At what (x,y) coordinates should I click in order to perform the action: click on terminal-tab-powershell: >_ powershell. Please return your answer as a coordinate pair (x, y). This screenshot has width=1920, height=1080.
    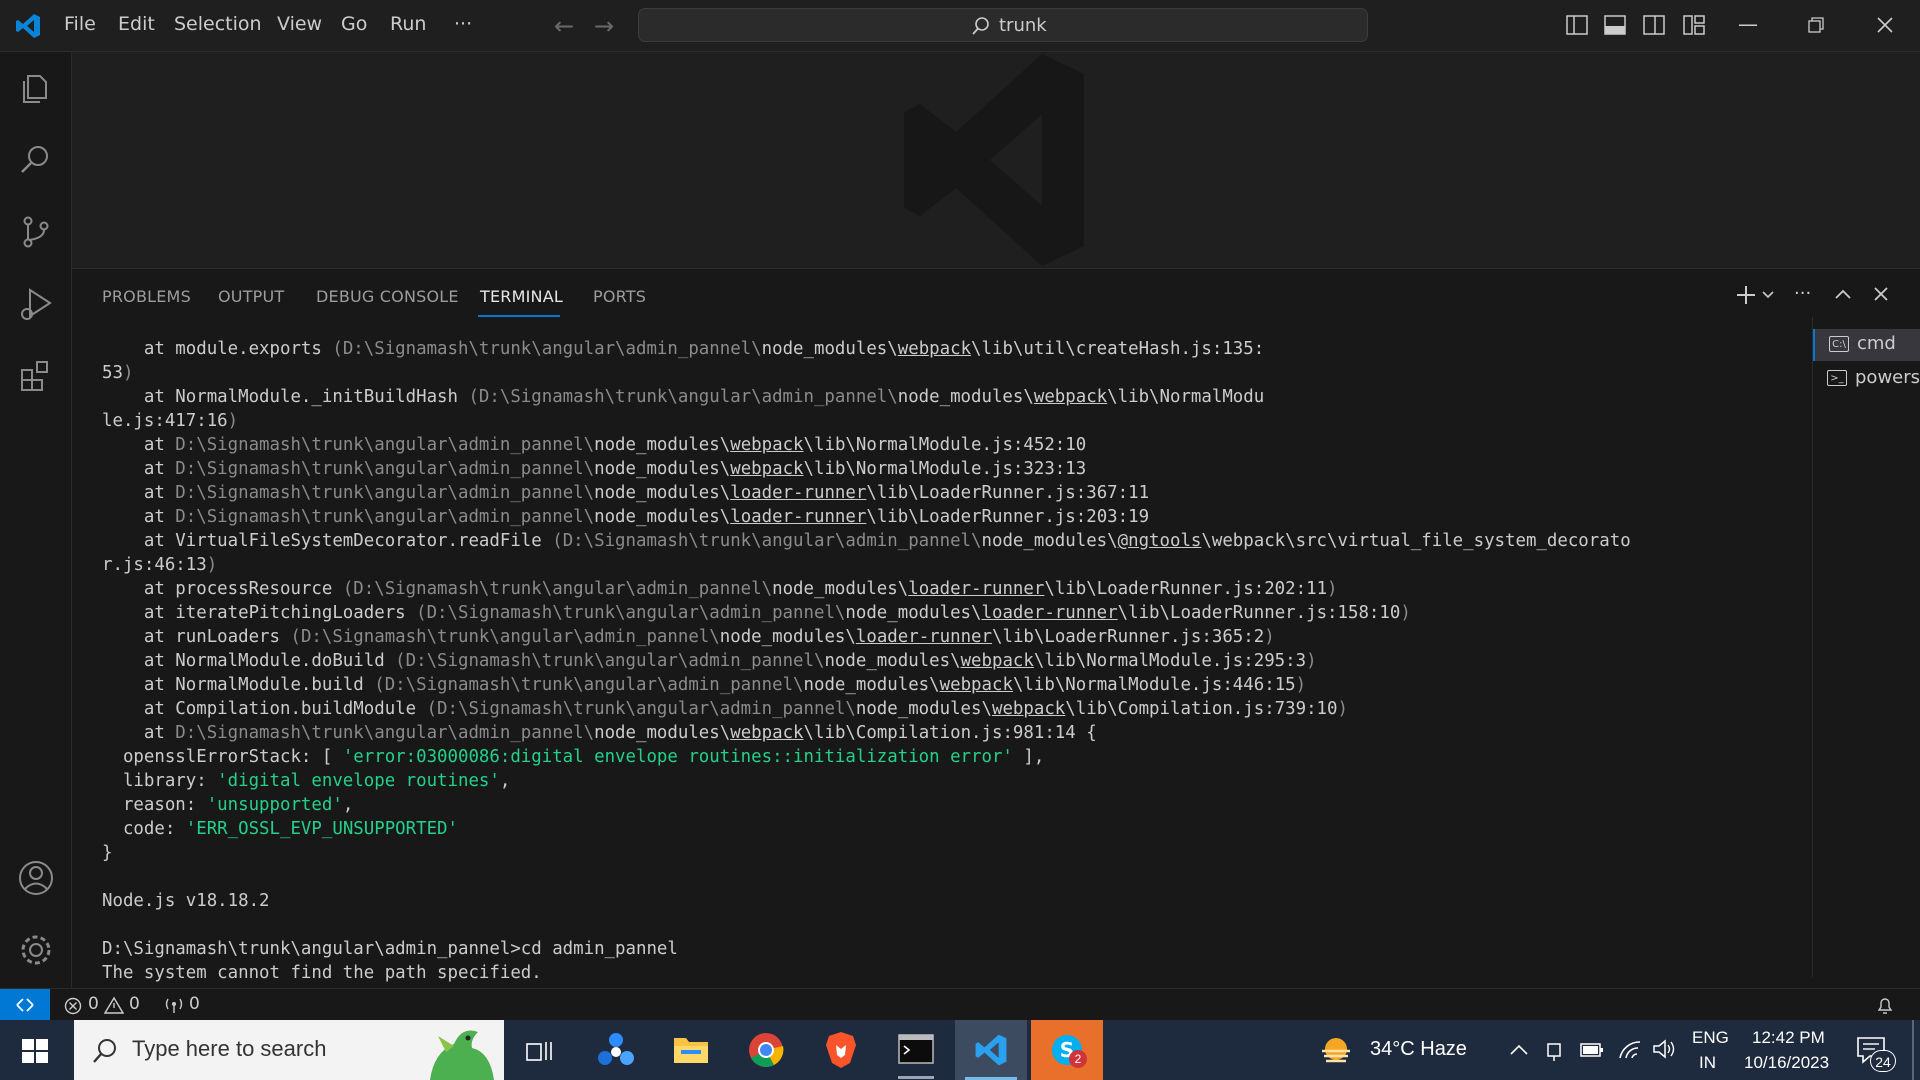
    Looking at the image, I should click on (1866, 379).